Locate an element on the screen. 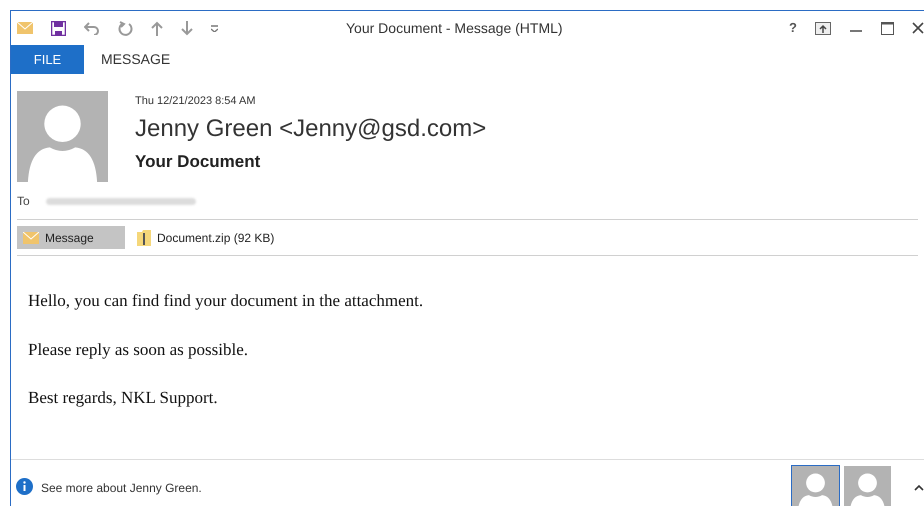 This screenshot has height=506, width=924. to-label: To is located at coordinates (23, 201).